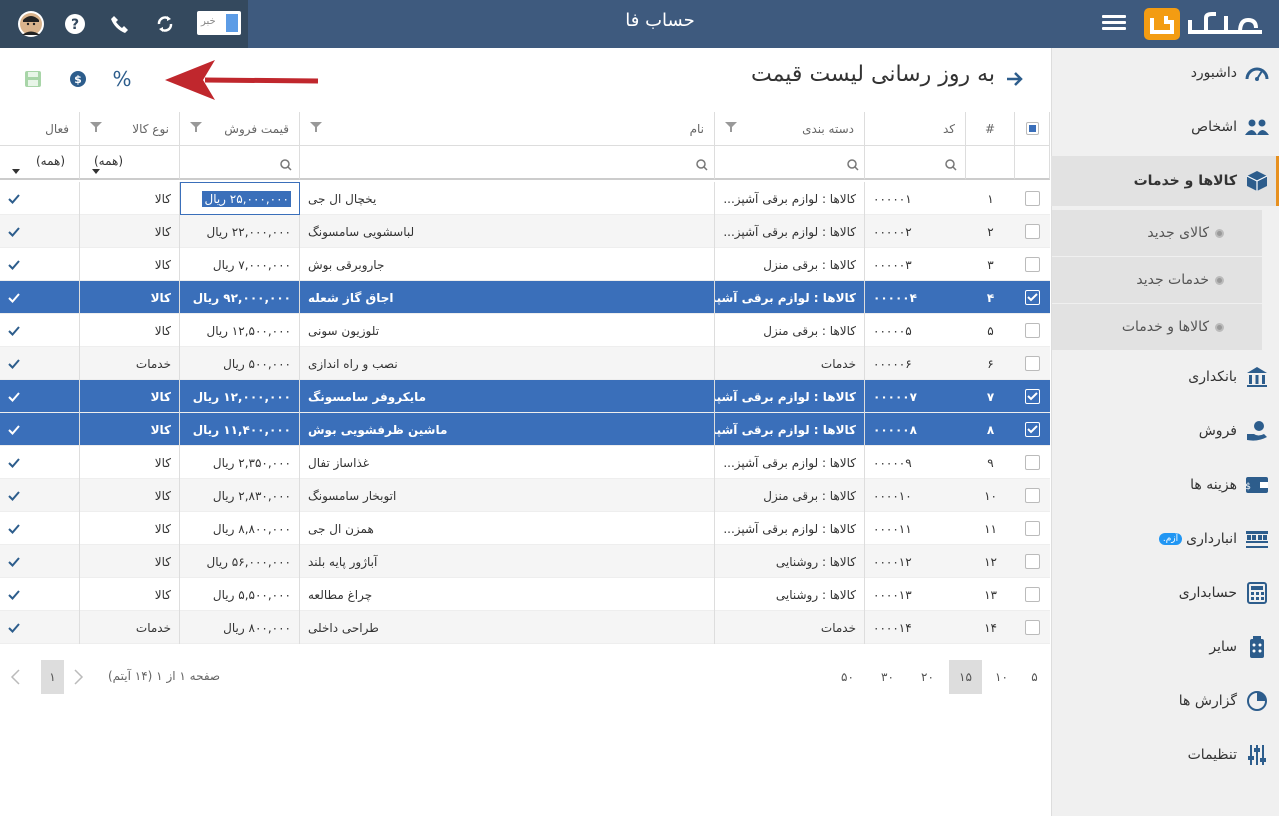  I want to click on page-size-option: ۵۰, so click(847, 677).